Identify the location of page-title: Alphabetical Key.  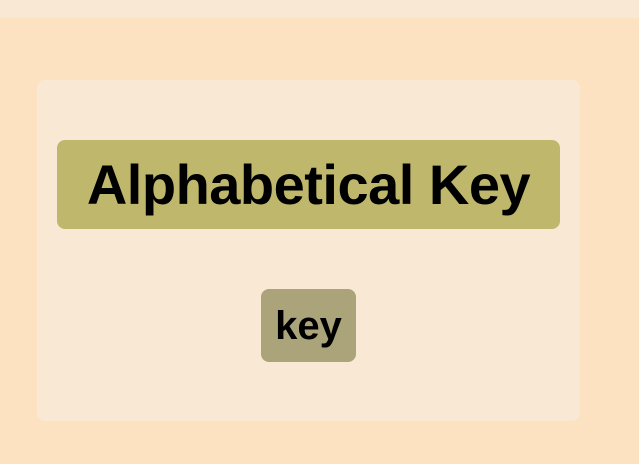
(308, 184).